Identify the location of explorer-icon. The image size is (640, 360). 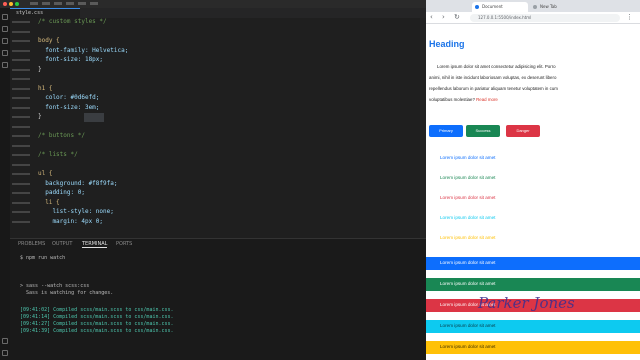
(5, 17).